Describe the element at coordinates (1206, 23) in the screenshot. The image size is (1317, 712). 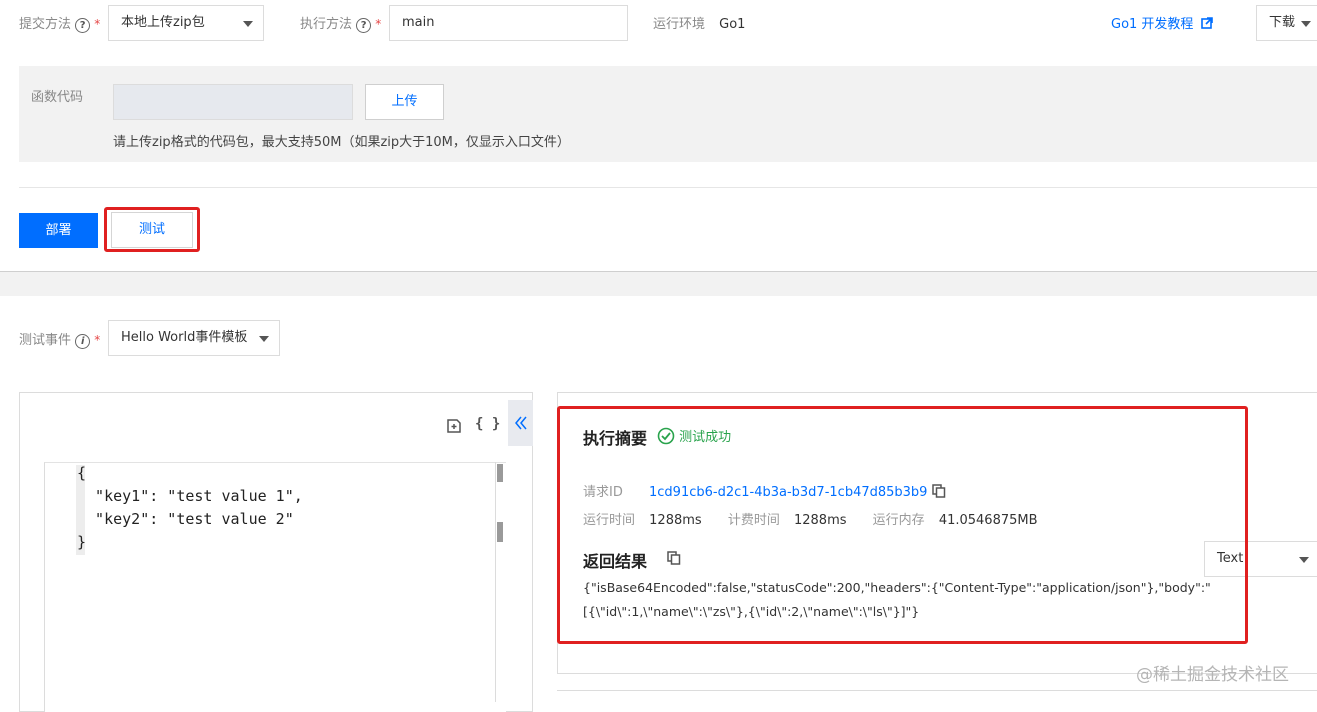
I see `external-link-icon` at that location.